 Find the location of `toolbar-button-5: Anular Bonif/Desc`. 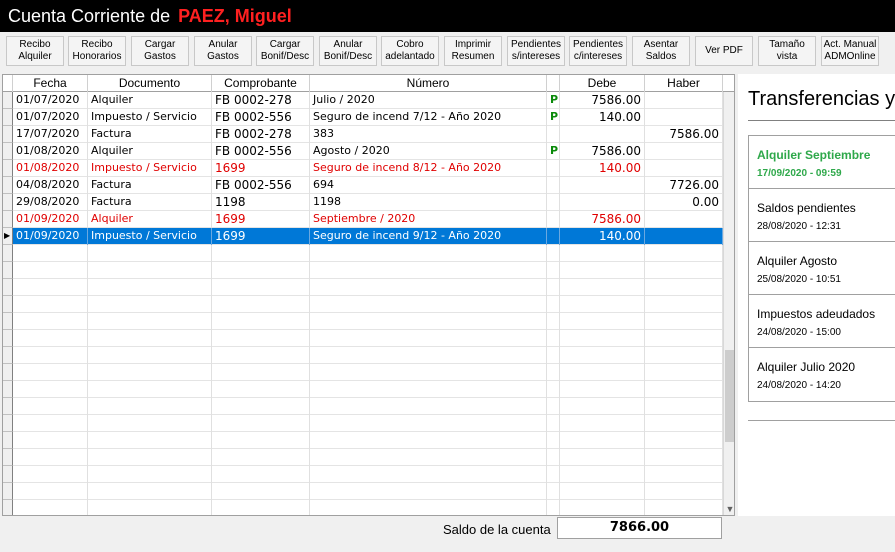

toolbar-button-5: Anular Bonif/Desc is located at coordinates (348, 51).